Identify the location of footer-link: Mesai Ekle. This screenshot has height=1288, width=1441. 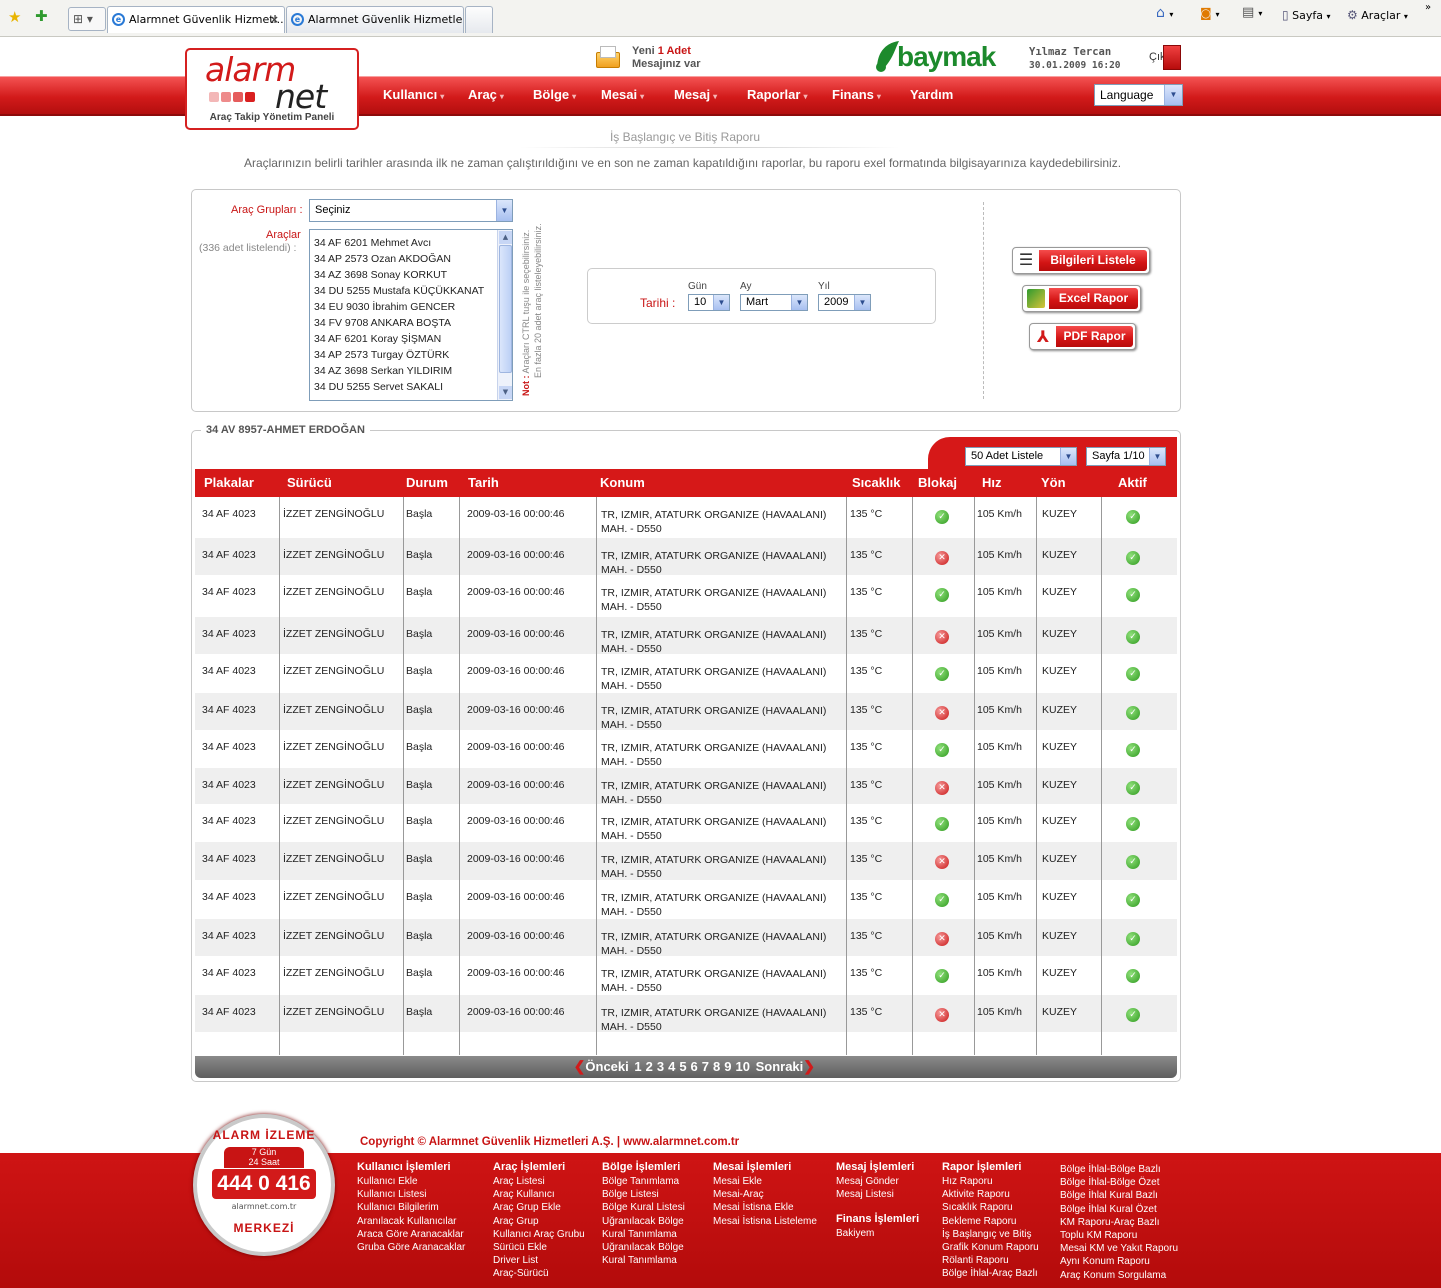
(737, 1181).